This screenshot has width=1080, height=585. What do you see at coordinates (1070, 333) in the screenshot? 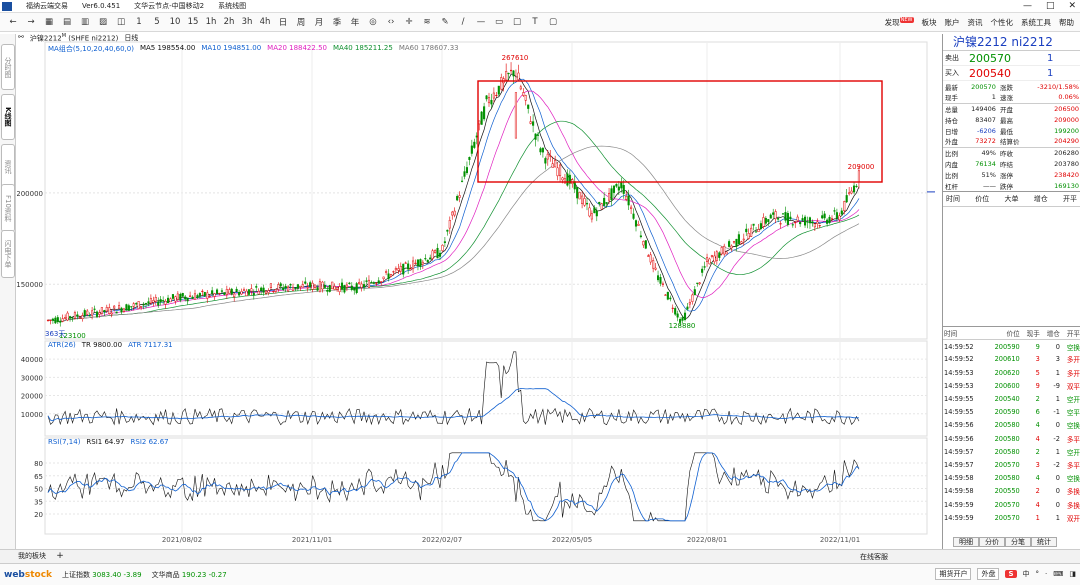
I see `tick-header-cell: 开平` at bounding box center [1070, 333].